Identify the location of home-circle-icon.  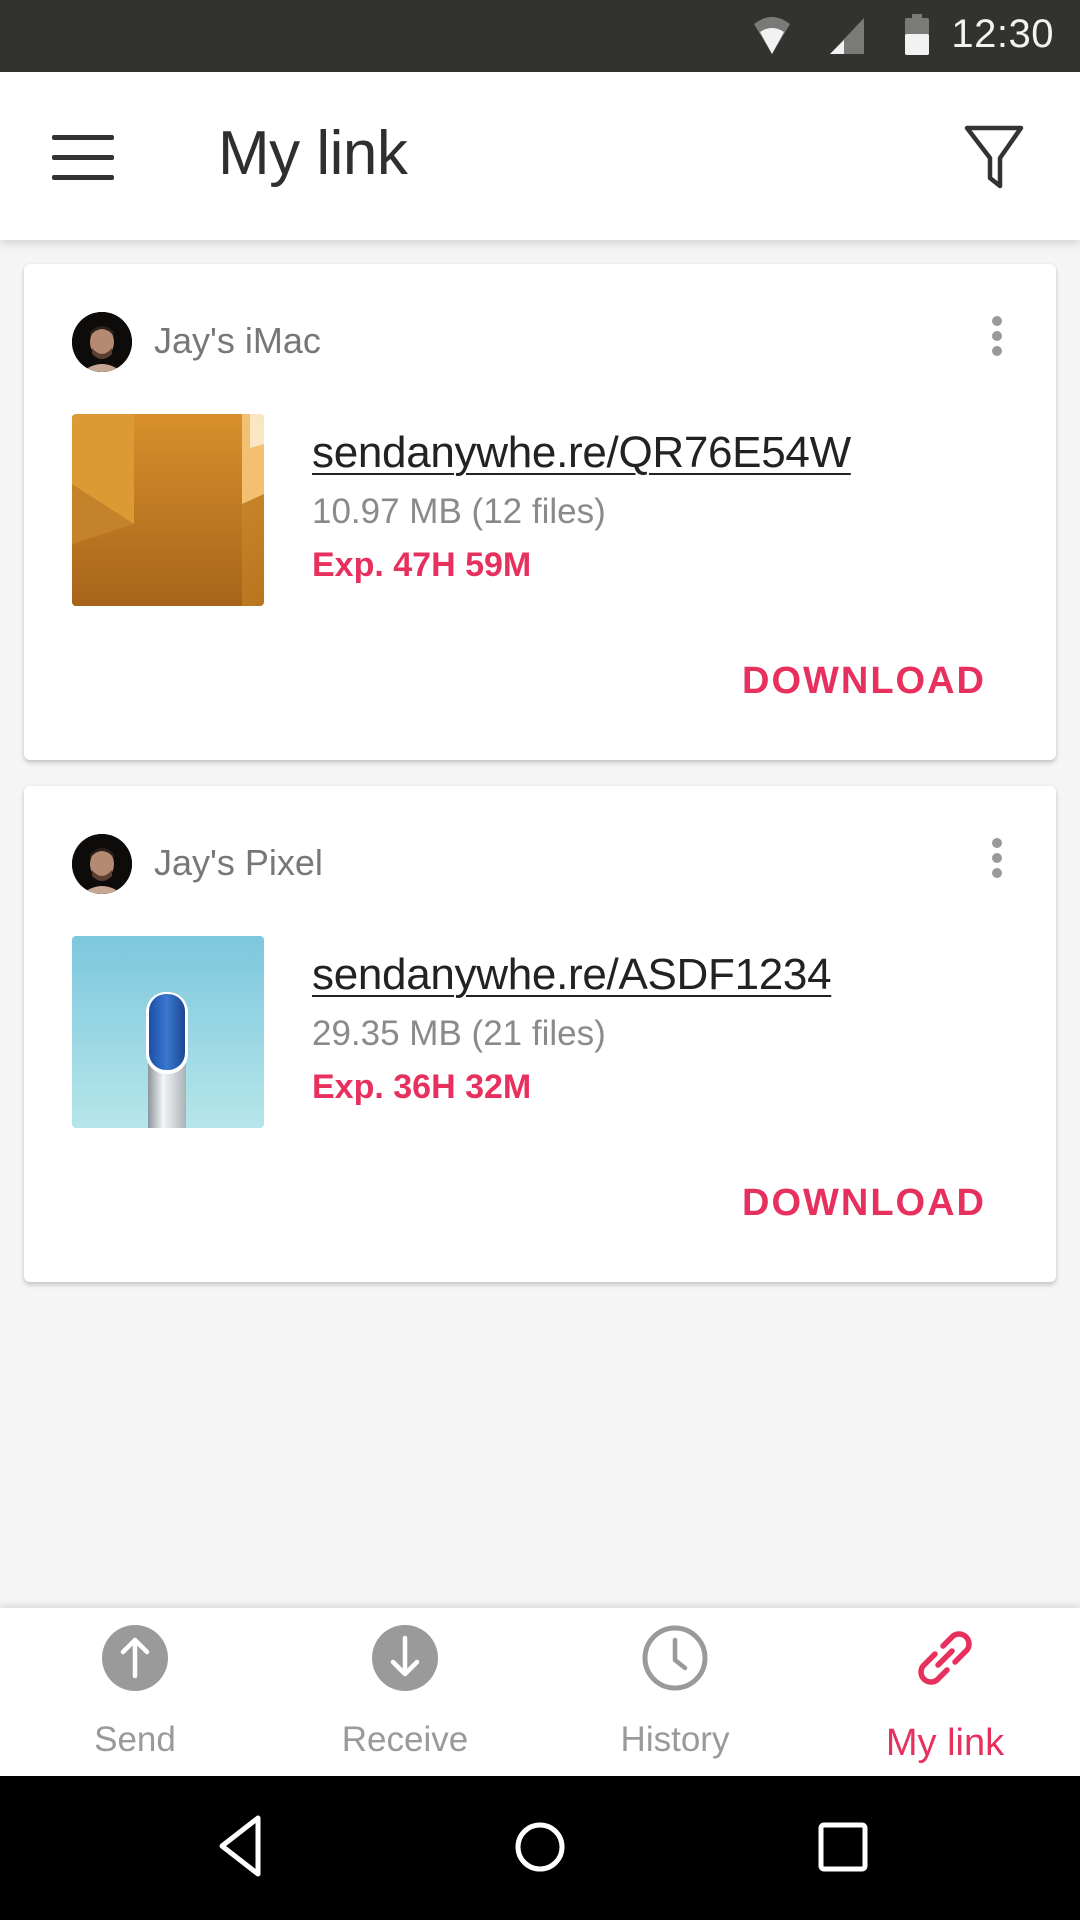
(540, 1847).